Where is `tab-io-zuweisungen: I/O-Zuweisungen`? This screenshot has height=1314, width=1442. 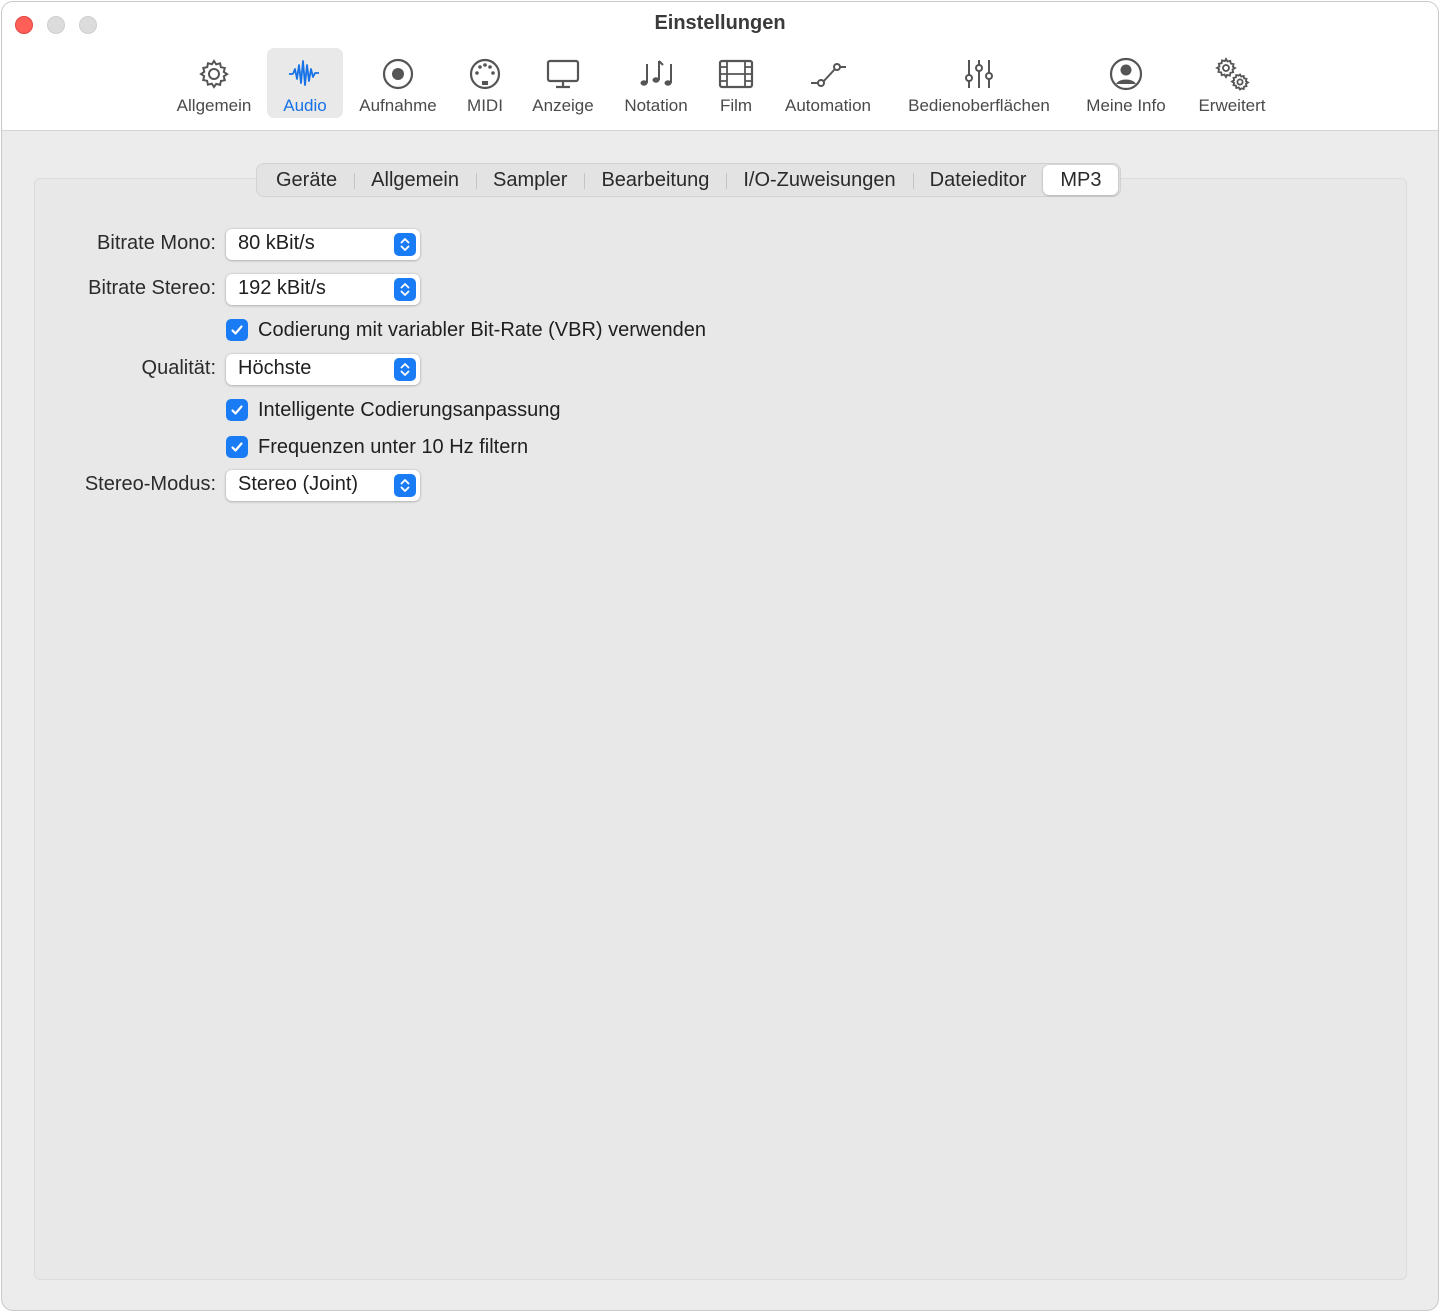
tab-io-zuweisungen: I/O-Zuweisungen is located at coordinates (819, 180).